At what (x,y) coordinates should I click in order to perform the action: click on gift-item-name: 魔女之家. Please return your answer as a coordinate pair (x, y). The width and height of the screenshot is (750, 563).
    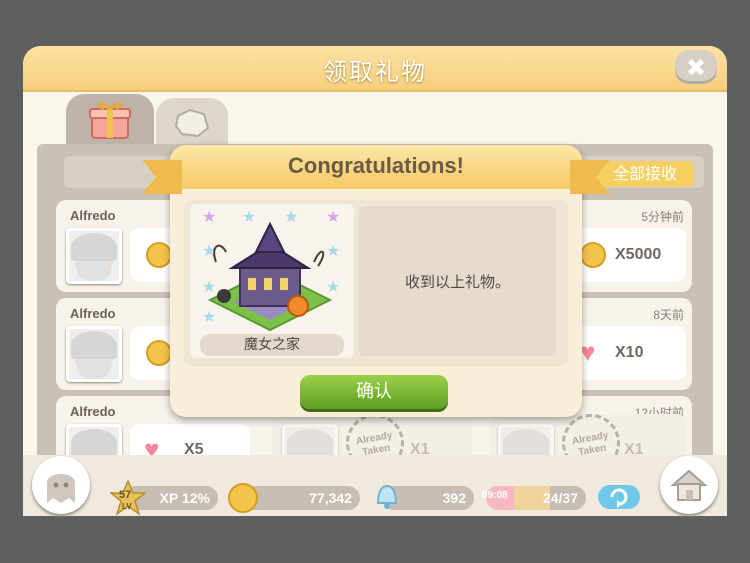
    Looking at the image, I should click on (272, 345).